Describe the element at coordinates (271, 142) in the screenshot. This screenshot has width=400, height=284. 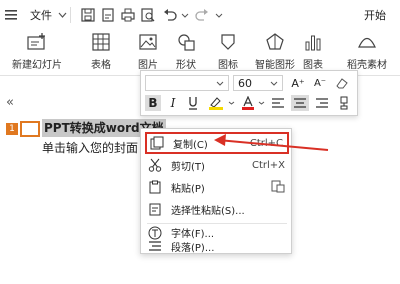
I see `annotation-arrow` at that location.